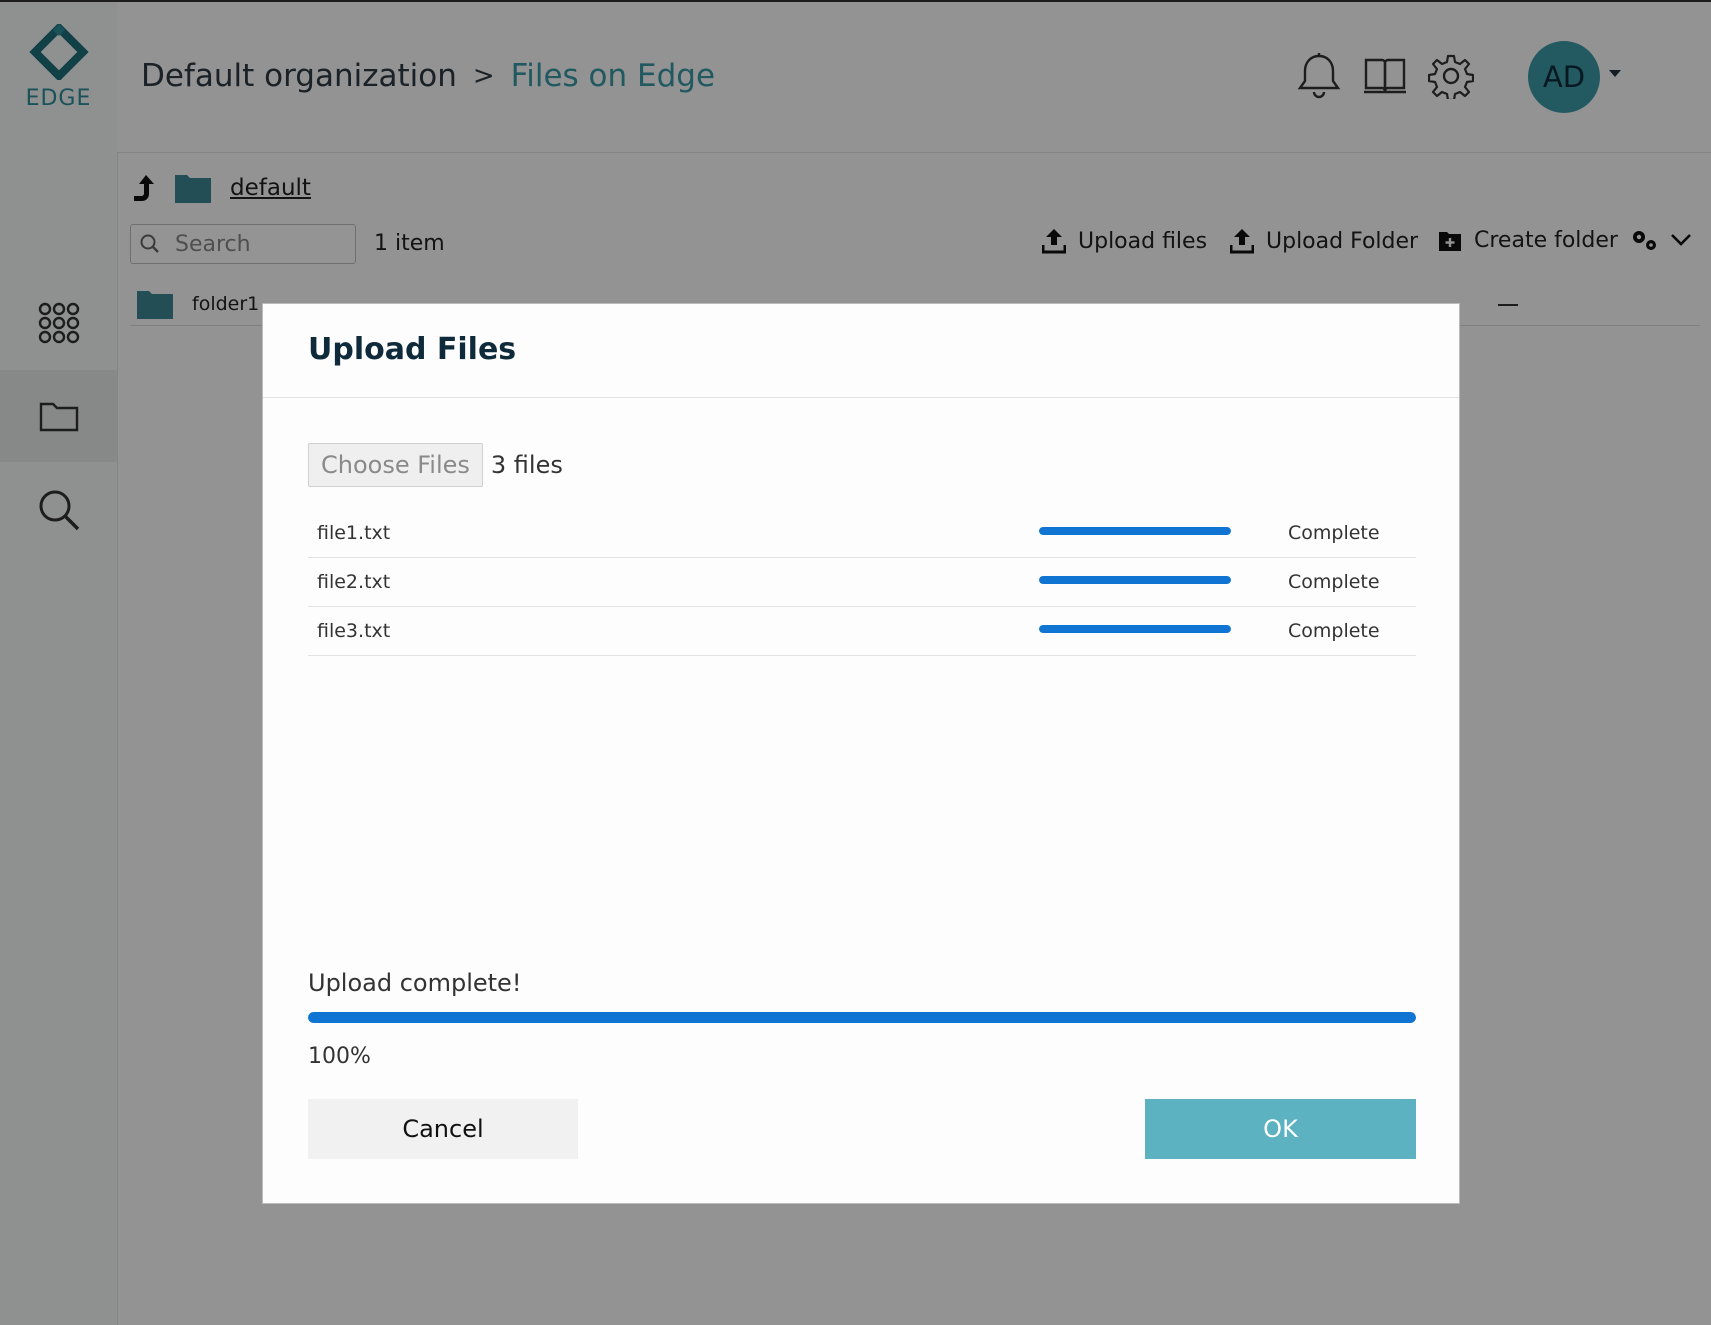 The image size is (1711, 1325). What do you see at coordinates (862, 533) in the screenshot?
I see `list-item: file1.txt Complete` at bounding box center [862, 533].